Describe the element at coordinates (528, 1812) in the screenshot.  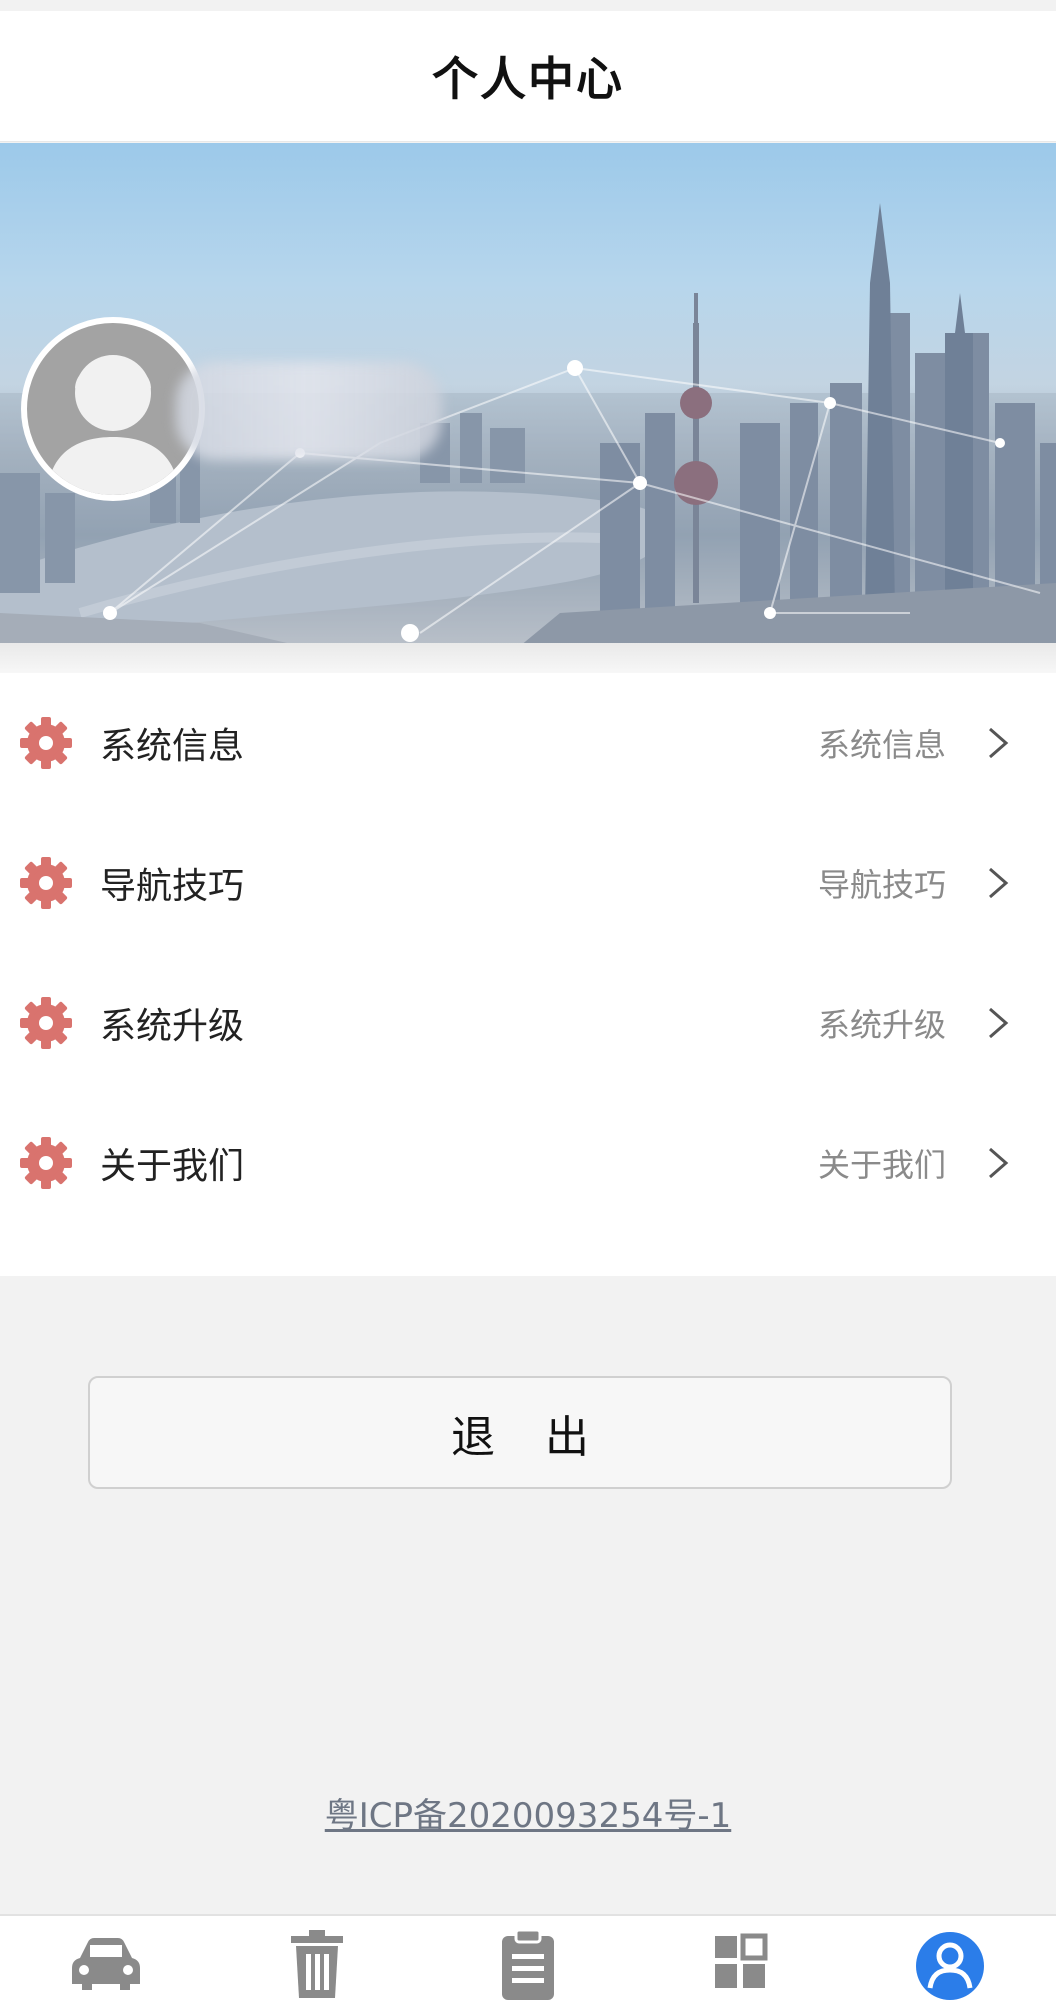
I see `icp-link: 粤ICP备2020093254号-1` at that location.